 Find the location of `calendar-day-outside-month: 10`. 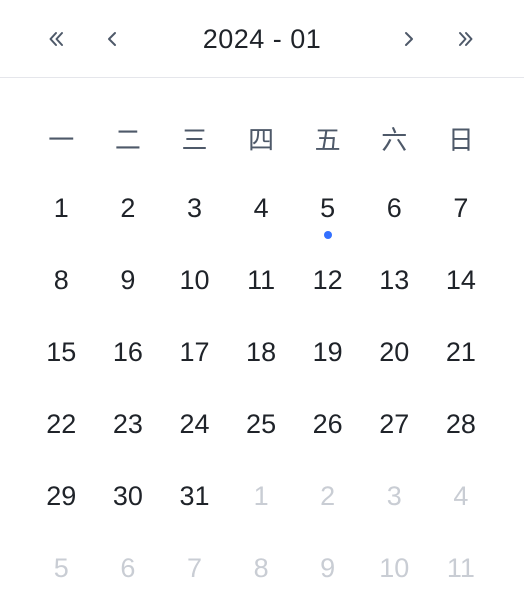

calendar-day-outside-month: 10 is located at coordinates (394, 572).